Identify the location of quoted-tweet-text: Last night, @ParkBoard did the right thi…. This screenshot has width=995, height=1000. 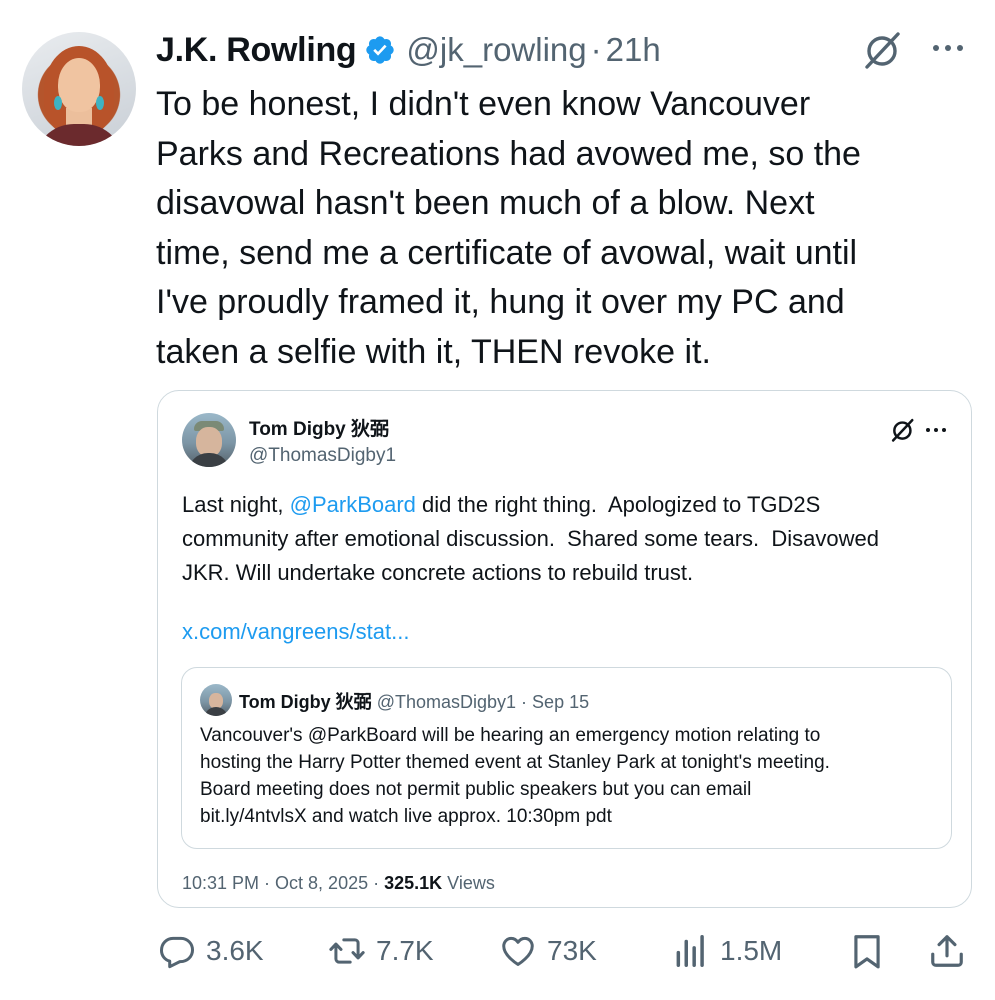
(567, 539).